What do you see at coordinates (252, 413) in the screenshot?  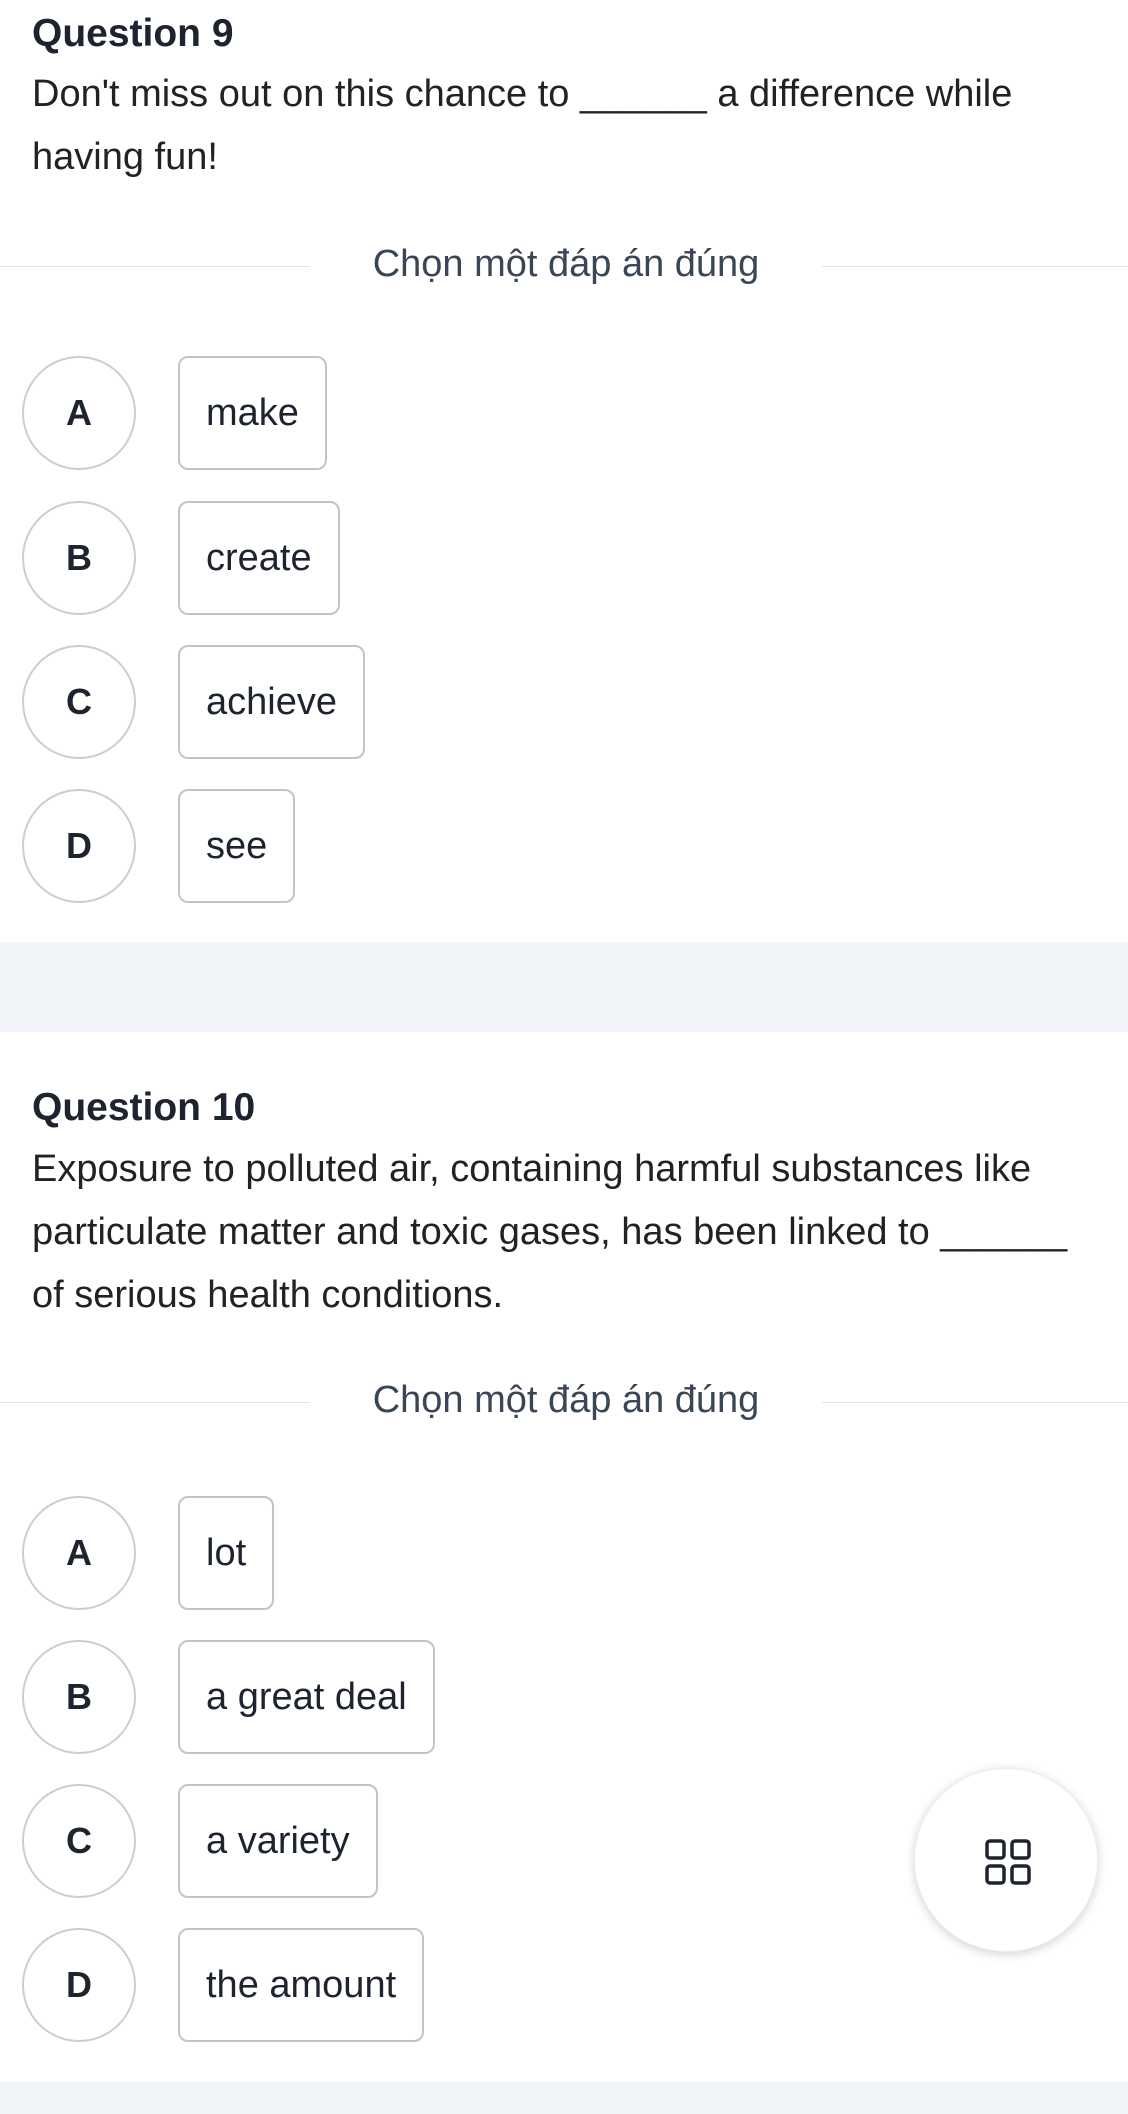 I see `option-text: make` at bounding box center [252, 413].